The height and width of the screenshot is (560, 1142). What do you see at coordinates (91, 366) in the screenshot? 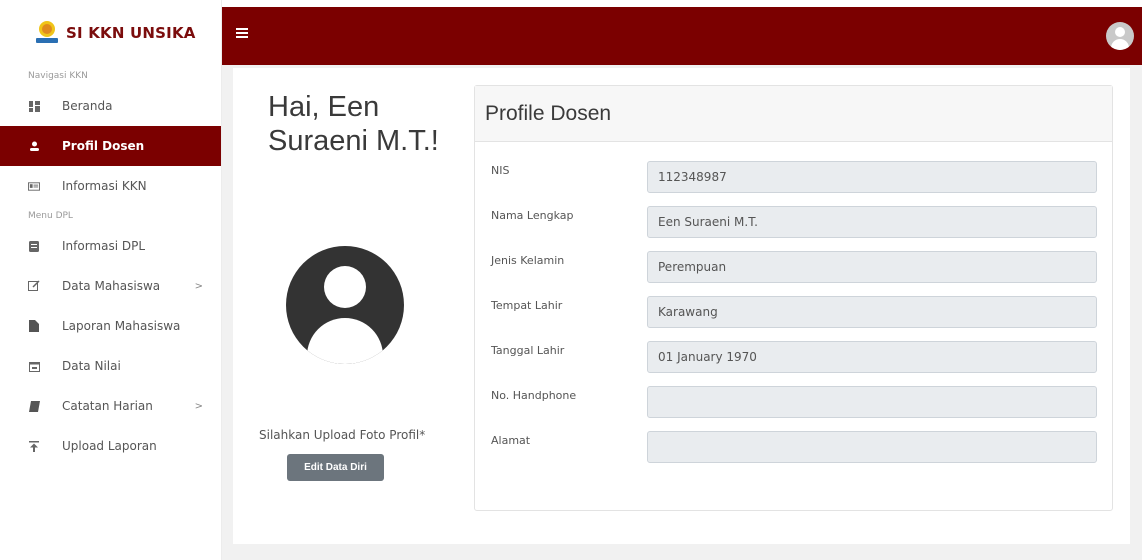
I see `sidebar-item-label: Data Nilai` at bounding box center [91, 366].